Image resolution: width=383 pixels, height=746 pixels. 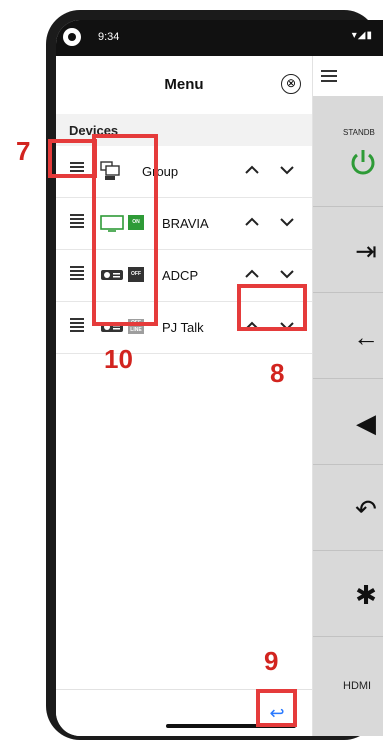 What do you see at coordinates (348, 593) in the screenshot?
I see `mute-button: ✱` at bounding box center [348, 593].